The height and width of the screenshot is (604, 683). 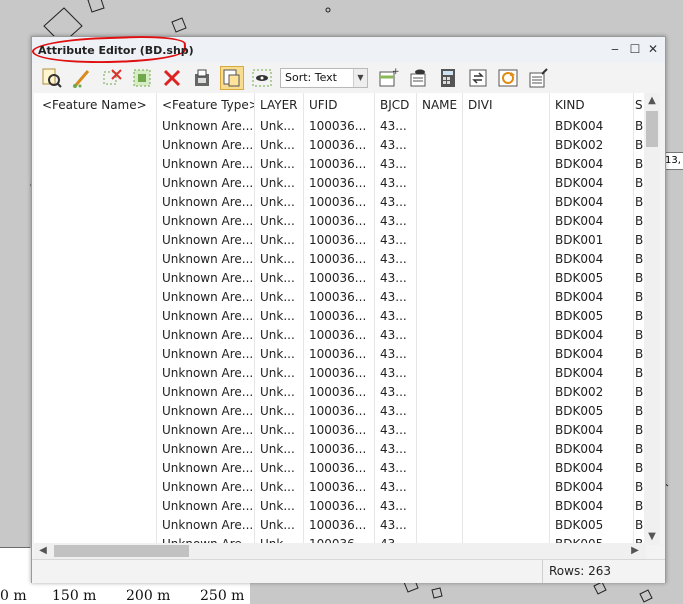 What do you see at coordinates (142, 78) in the screenshot?
I see `select-all-icon` at bounding box center [142, 78].